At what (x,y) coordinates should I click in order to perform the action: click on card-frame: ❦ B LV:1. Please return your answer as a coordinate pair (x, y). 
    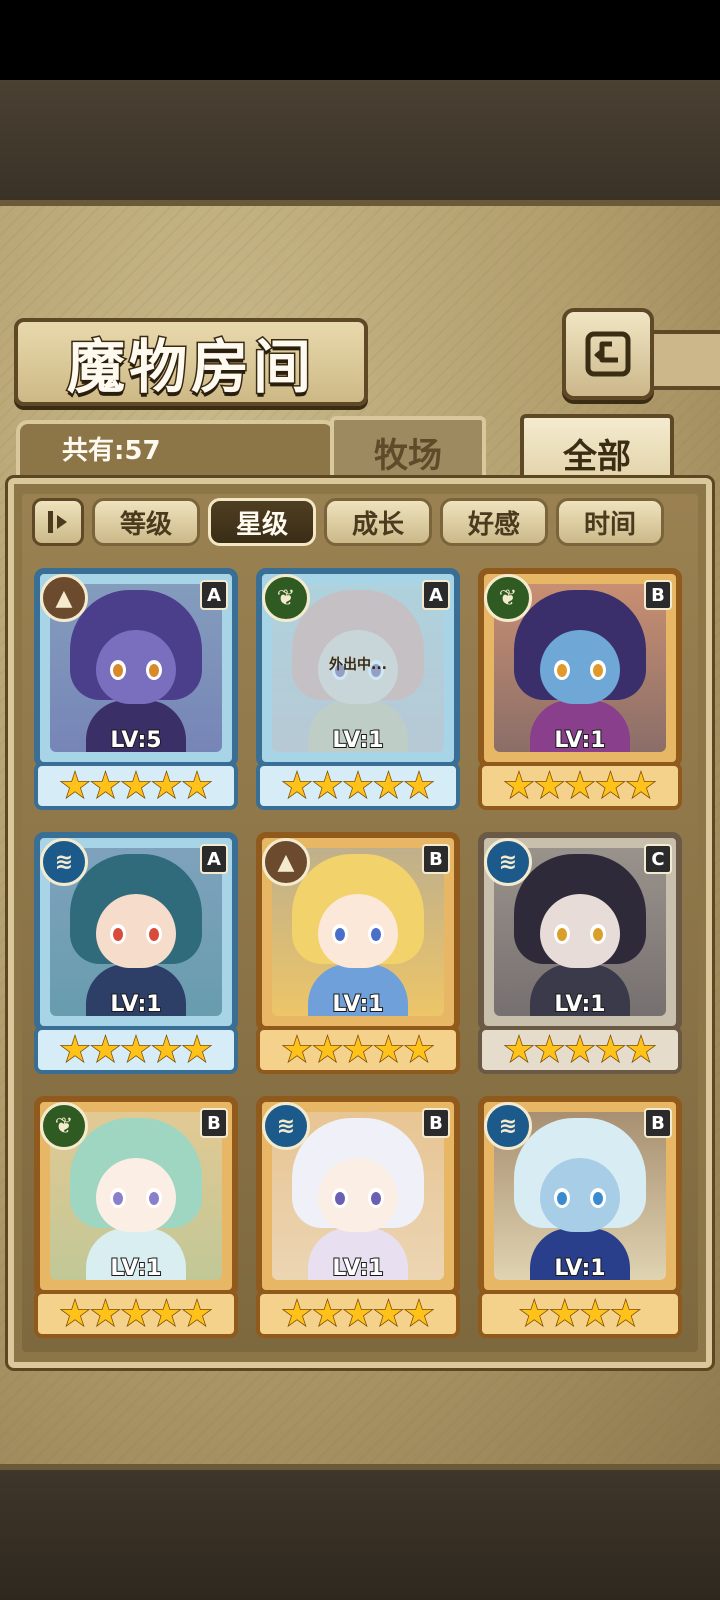
    Looking at the image, I should click on (136, 1196).